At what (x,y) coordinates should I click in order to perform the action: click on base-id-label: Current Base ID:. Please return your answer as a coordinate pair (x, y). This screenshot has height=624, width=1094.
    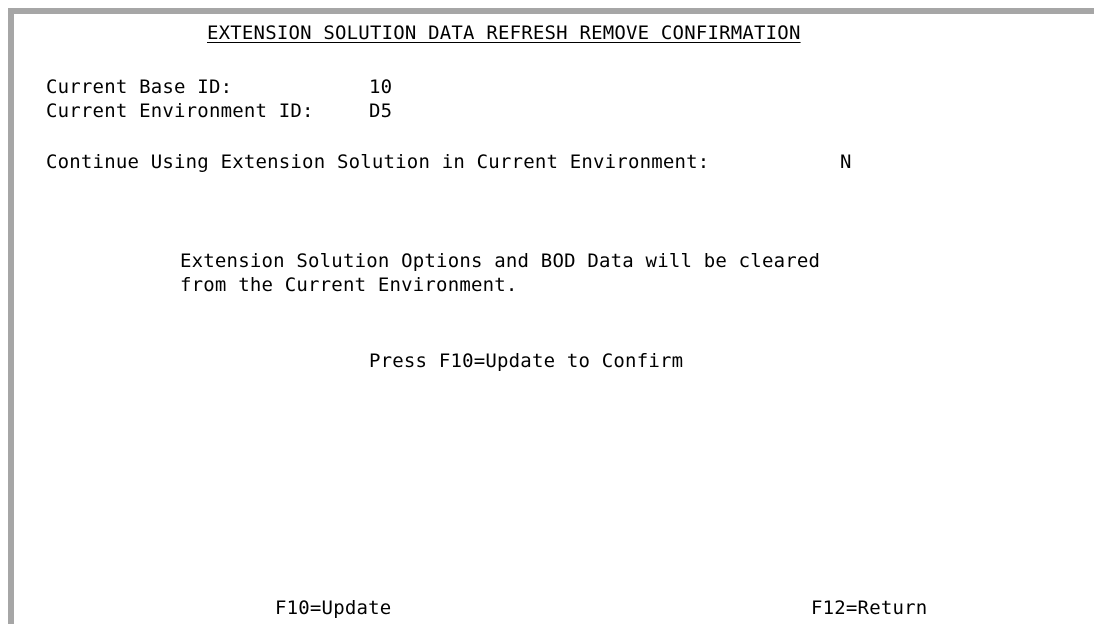
    Looking at the image, I should click on (139, 87).